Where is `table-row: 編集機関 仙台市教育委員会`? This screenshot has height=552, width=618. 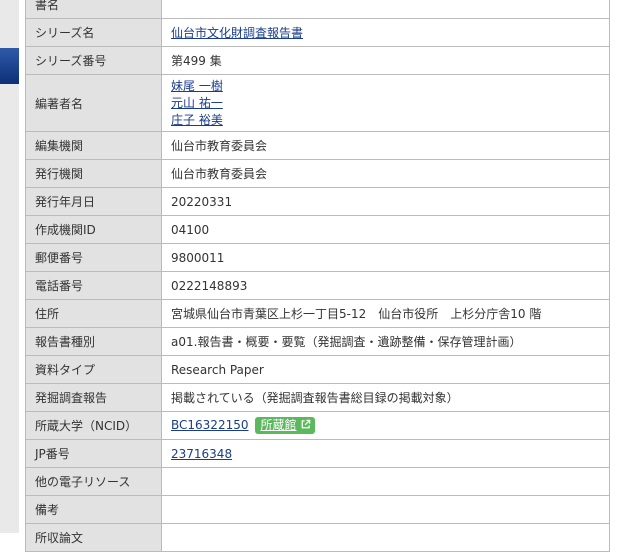
table-row: 編集機関 仙台市教育委員会 is located at coordinates (317, 145).